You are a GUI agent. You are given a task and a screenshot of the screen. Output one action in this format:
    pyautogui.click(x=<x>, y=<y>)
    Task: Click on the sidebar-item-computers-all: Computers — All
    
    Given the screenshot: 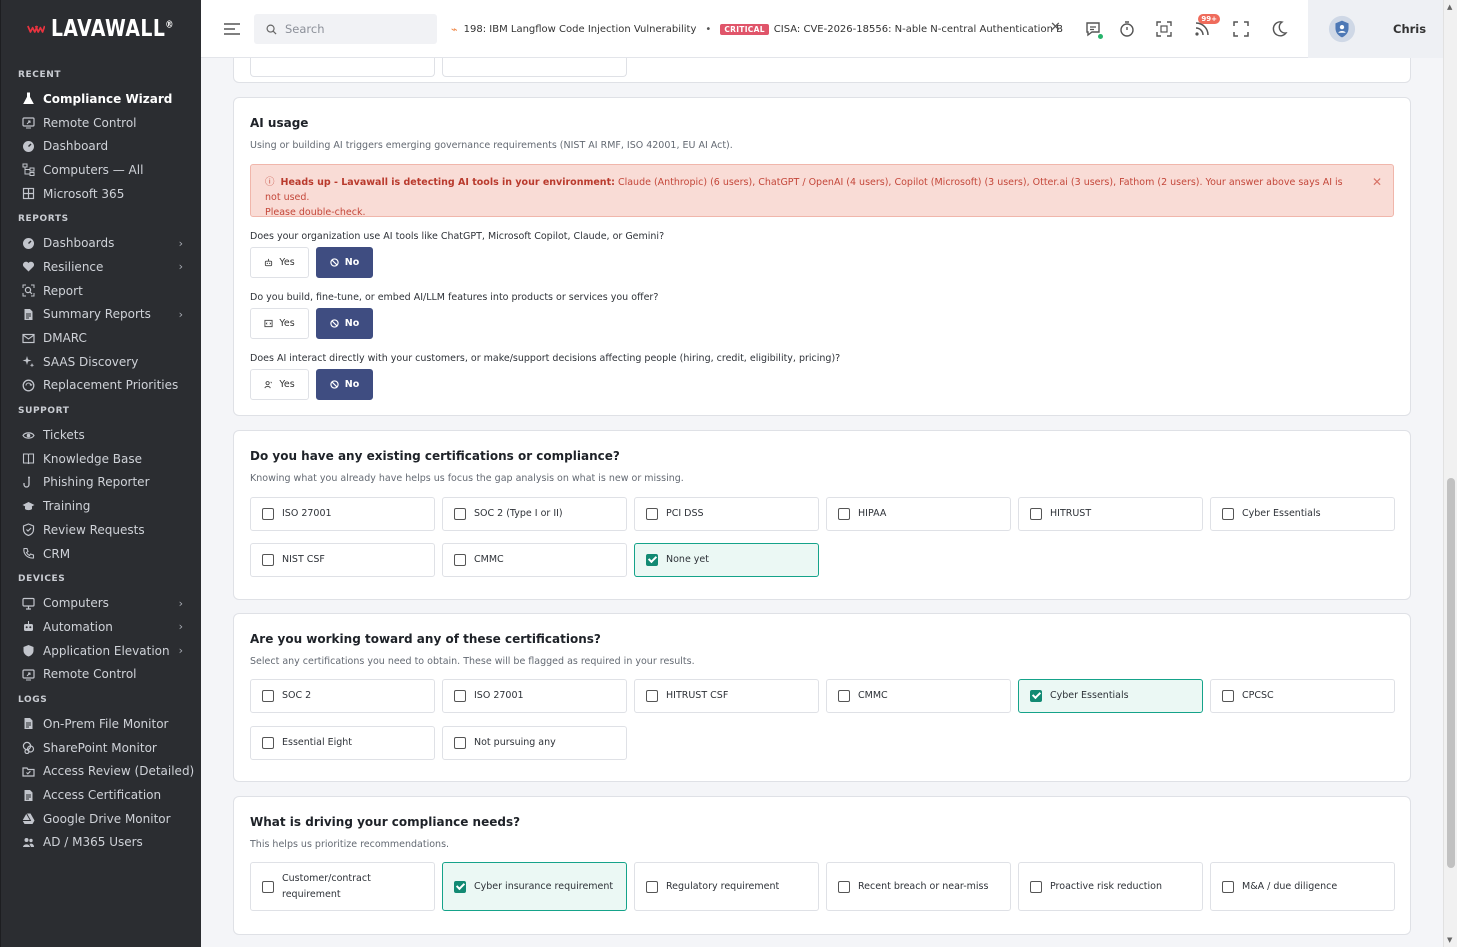 What is the action you would take?
    pyautogui.click(x=101, y=170)
    